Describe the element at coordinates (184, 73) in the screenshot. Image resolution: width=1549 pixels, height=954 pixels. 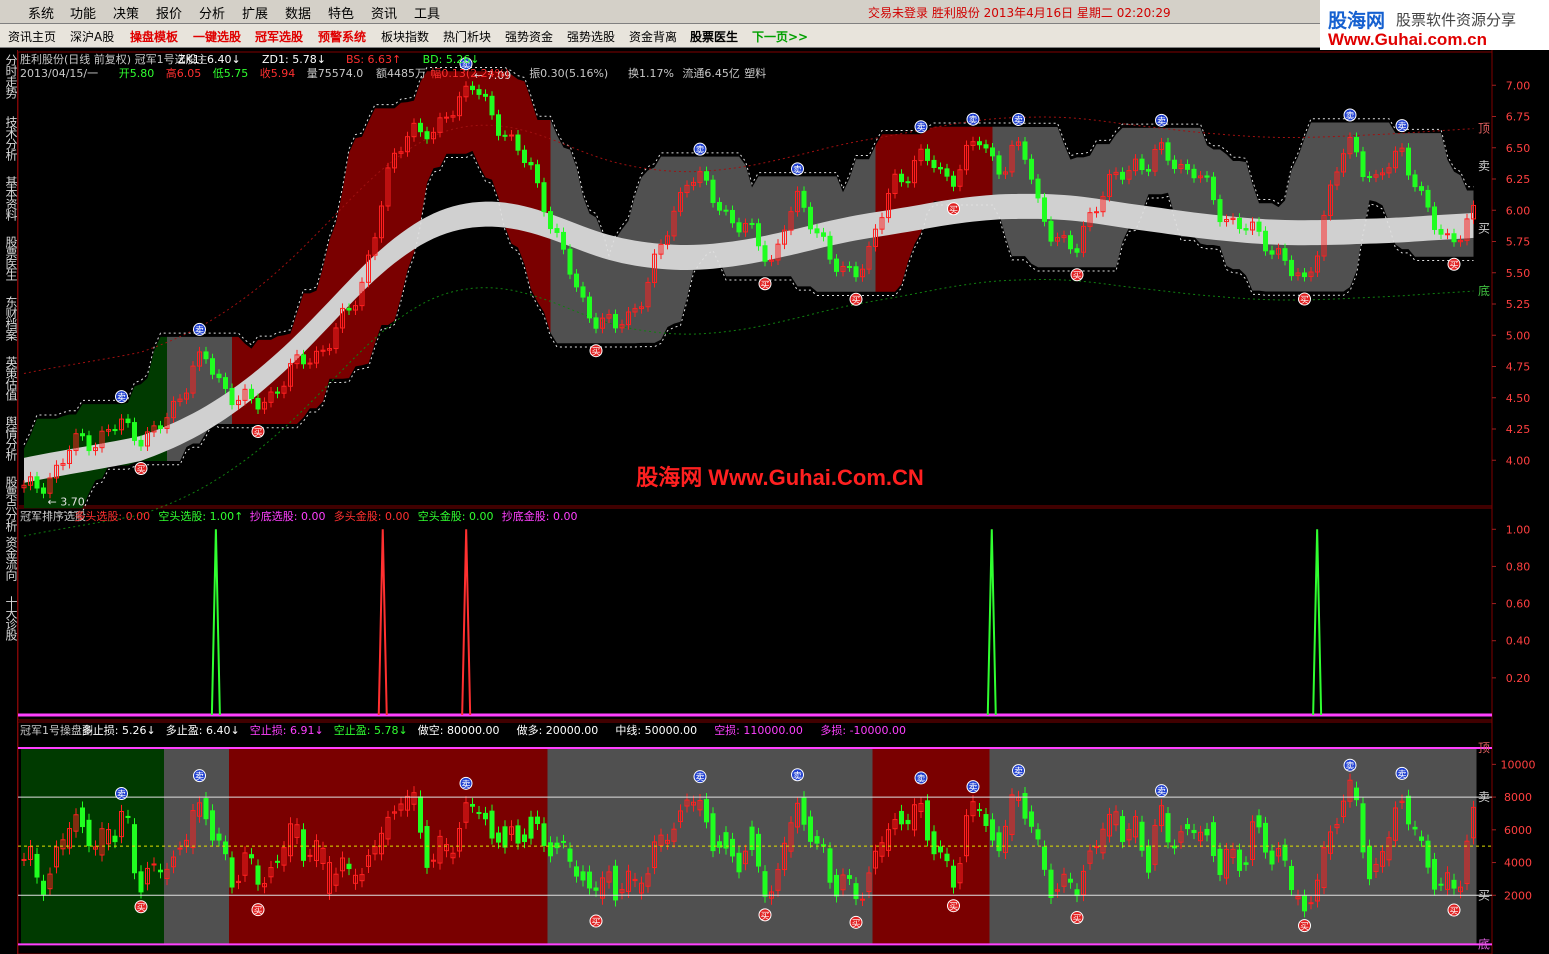
I see `p1-quote-2: 高6.05` at that location.